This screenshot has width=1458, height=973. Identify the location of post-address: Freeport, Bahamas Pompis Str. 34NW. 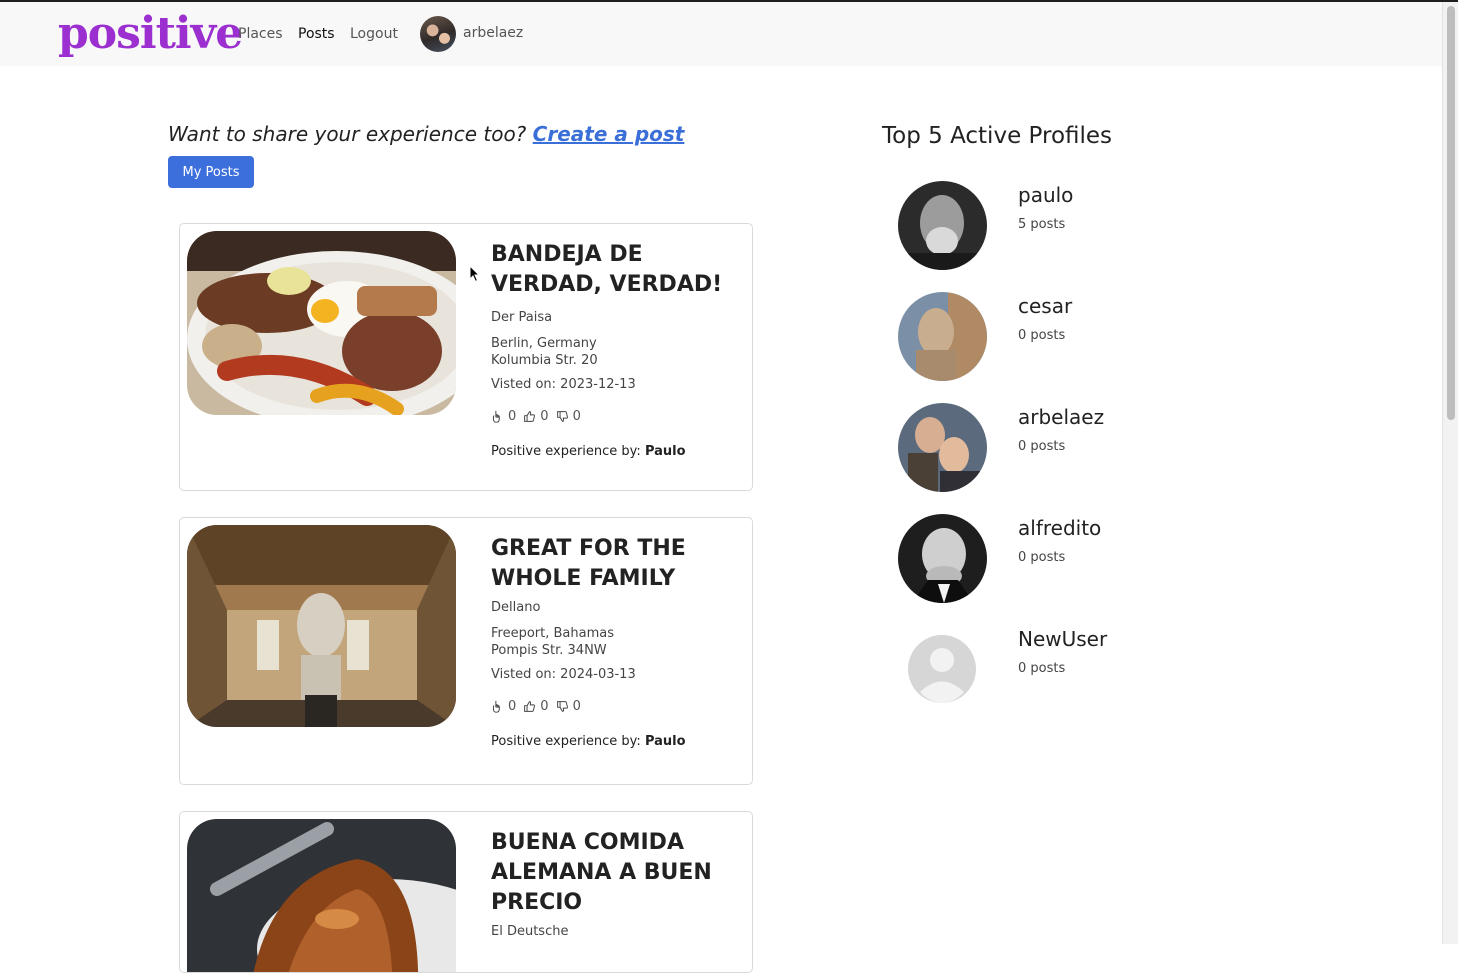
(616, 642).